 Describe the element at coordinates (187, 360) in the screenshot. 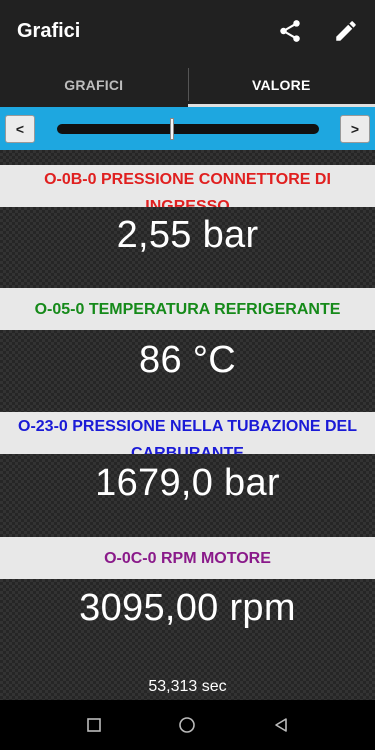

I see `parameter-value-05: 86 °C` at that location.